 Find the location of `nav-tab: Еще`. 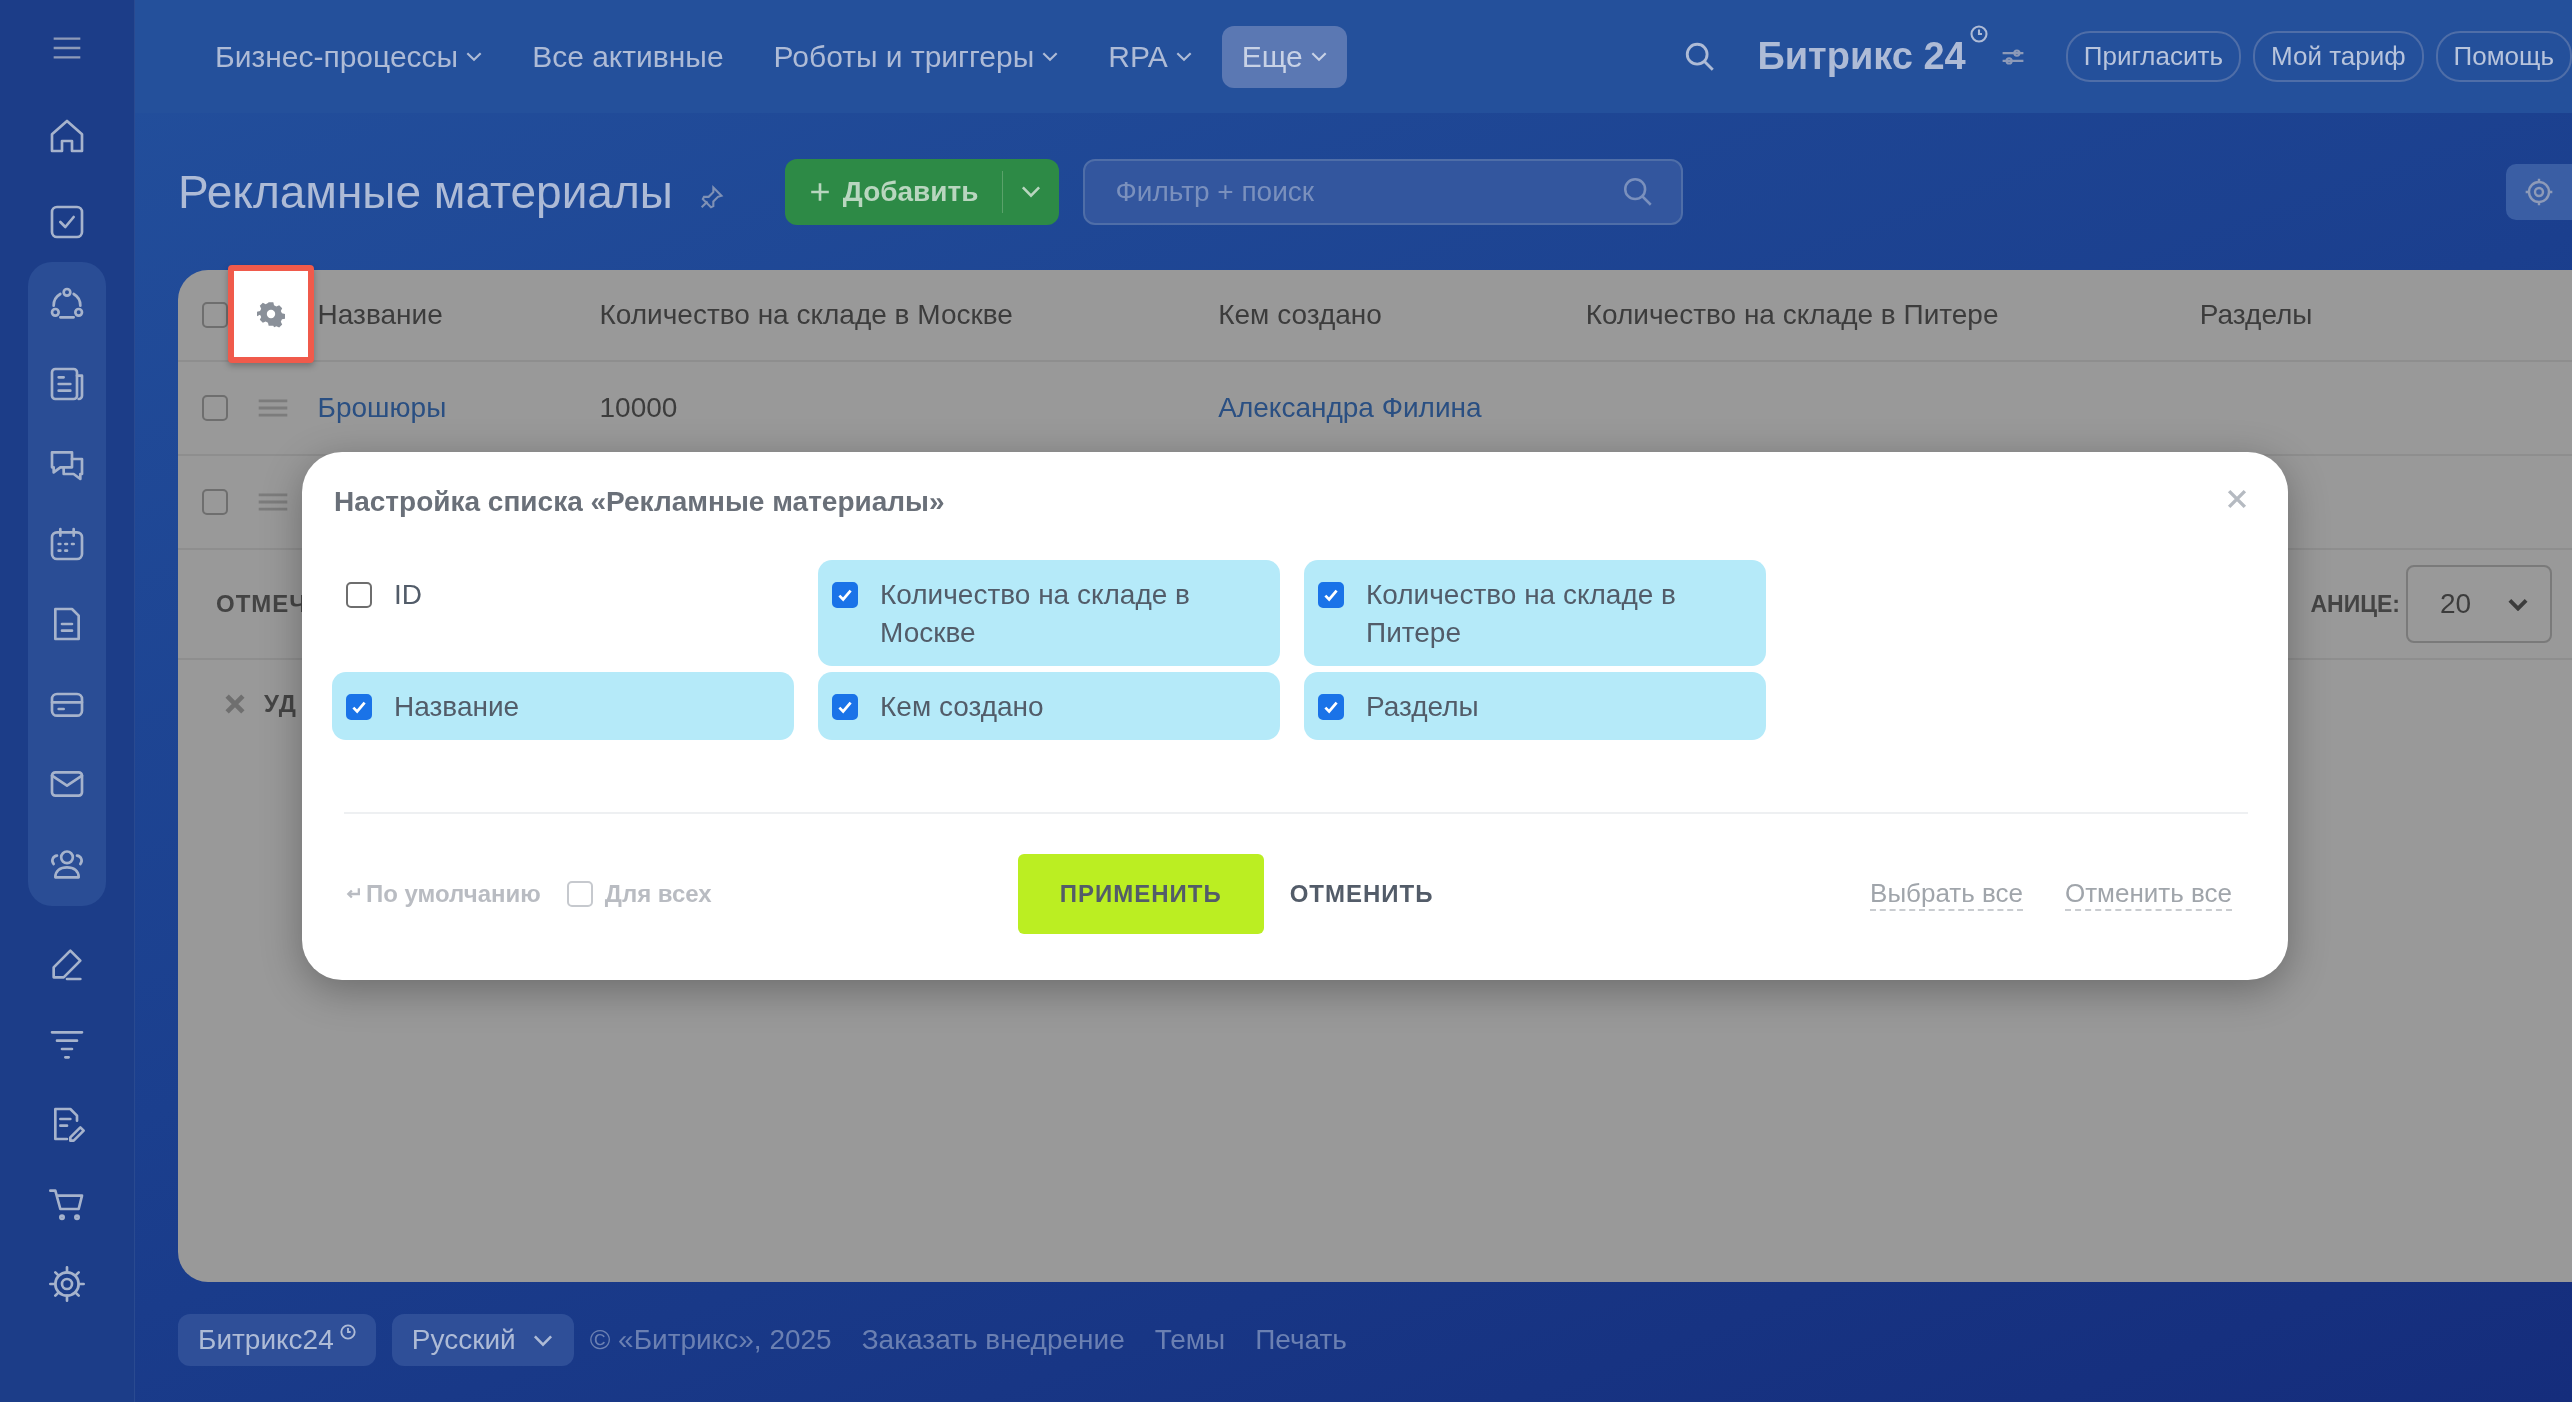

nav-tab: Еще is located at coordinates (1284, 56).